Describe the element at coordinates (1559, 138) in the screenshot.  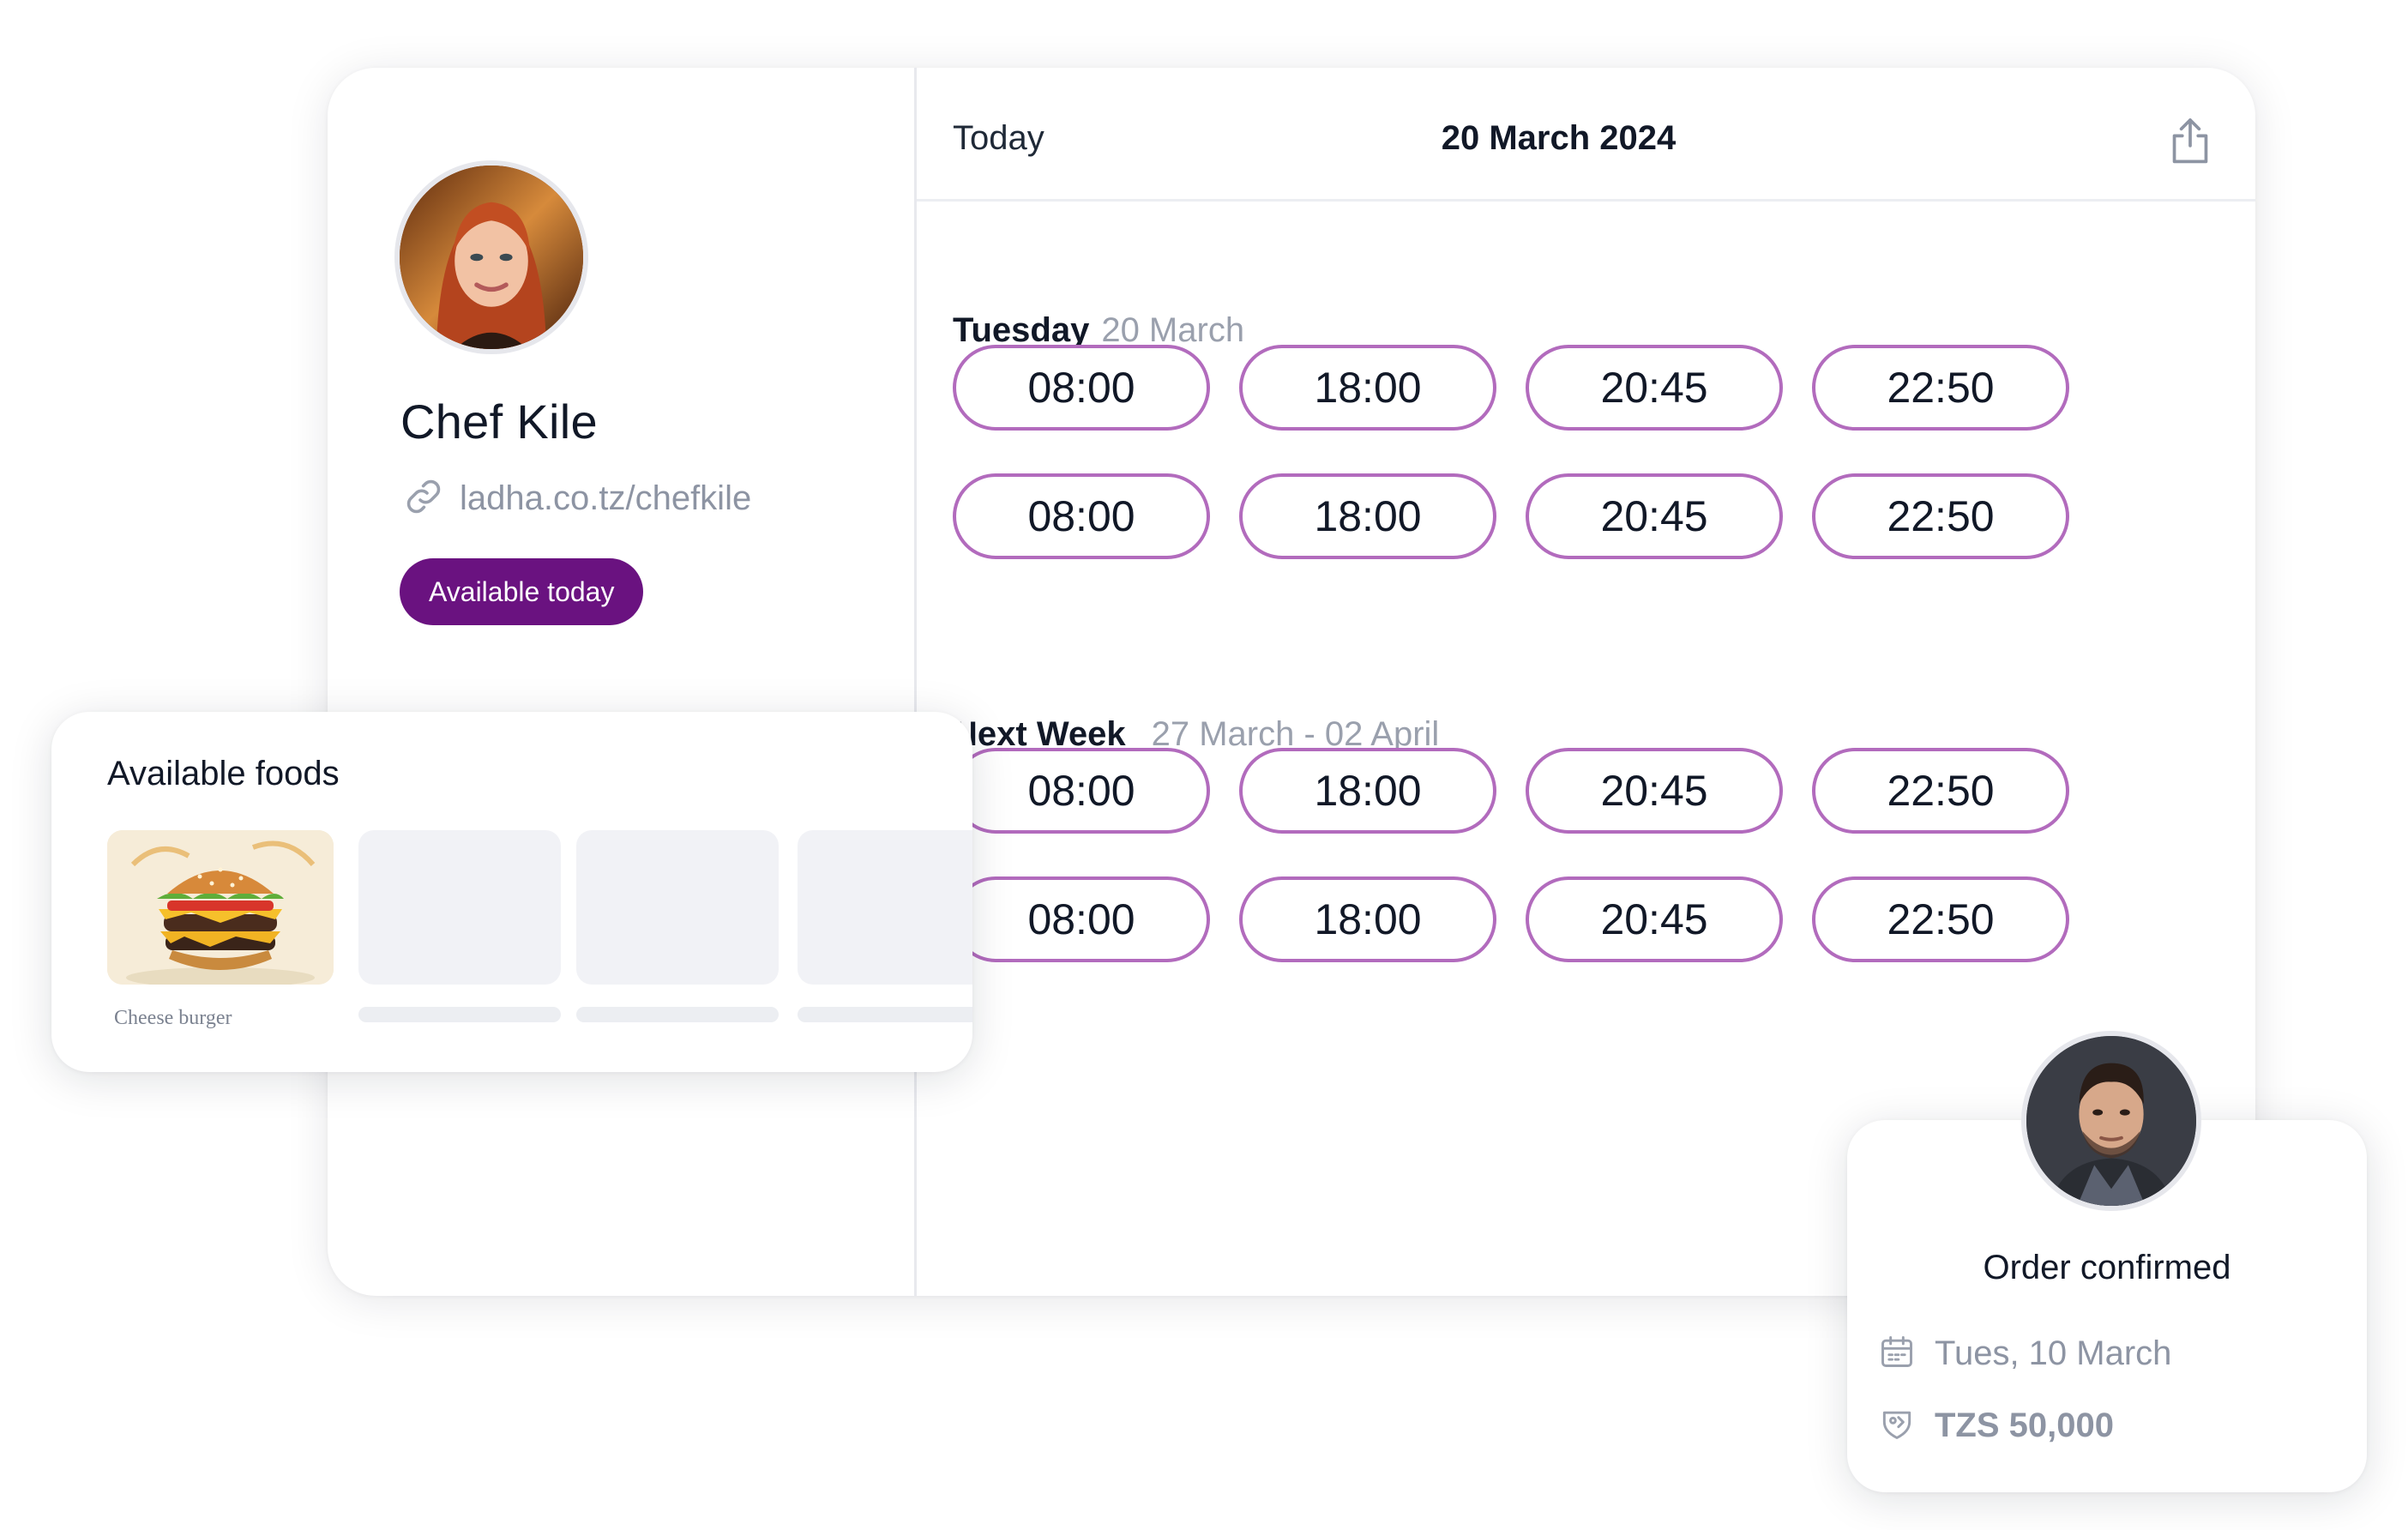
I see `current-date: 20 March 2024` at that location.